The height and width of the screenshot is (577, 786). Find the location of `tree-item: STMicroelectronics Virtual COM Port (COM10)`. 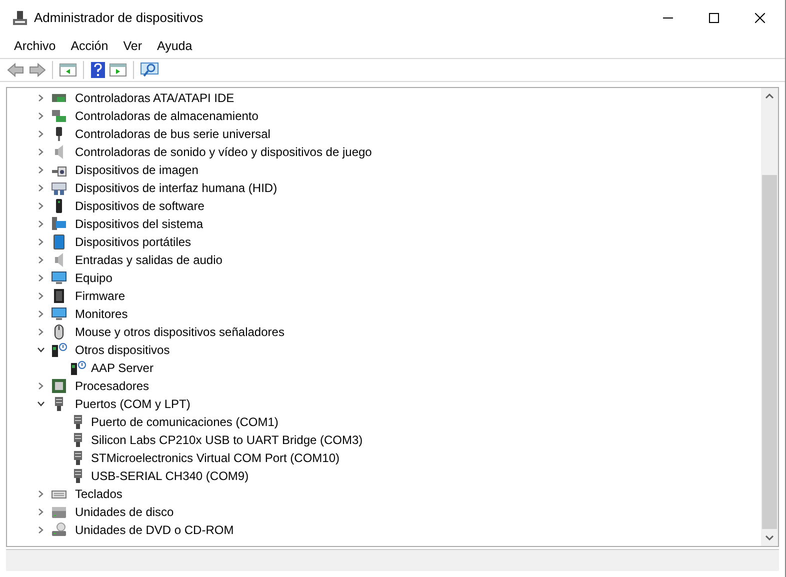

tree-item: STMicroelectronics Virtual COM Port (COM10) is located at coordinates (215, 458).